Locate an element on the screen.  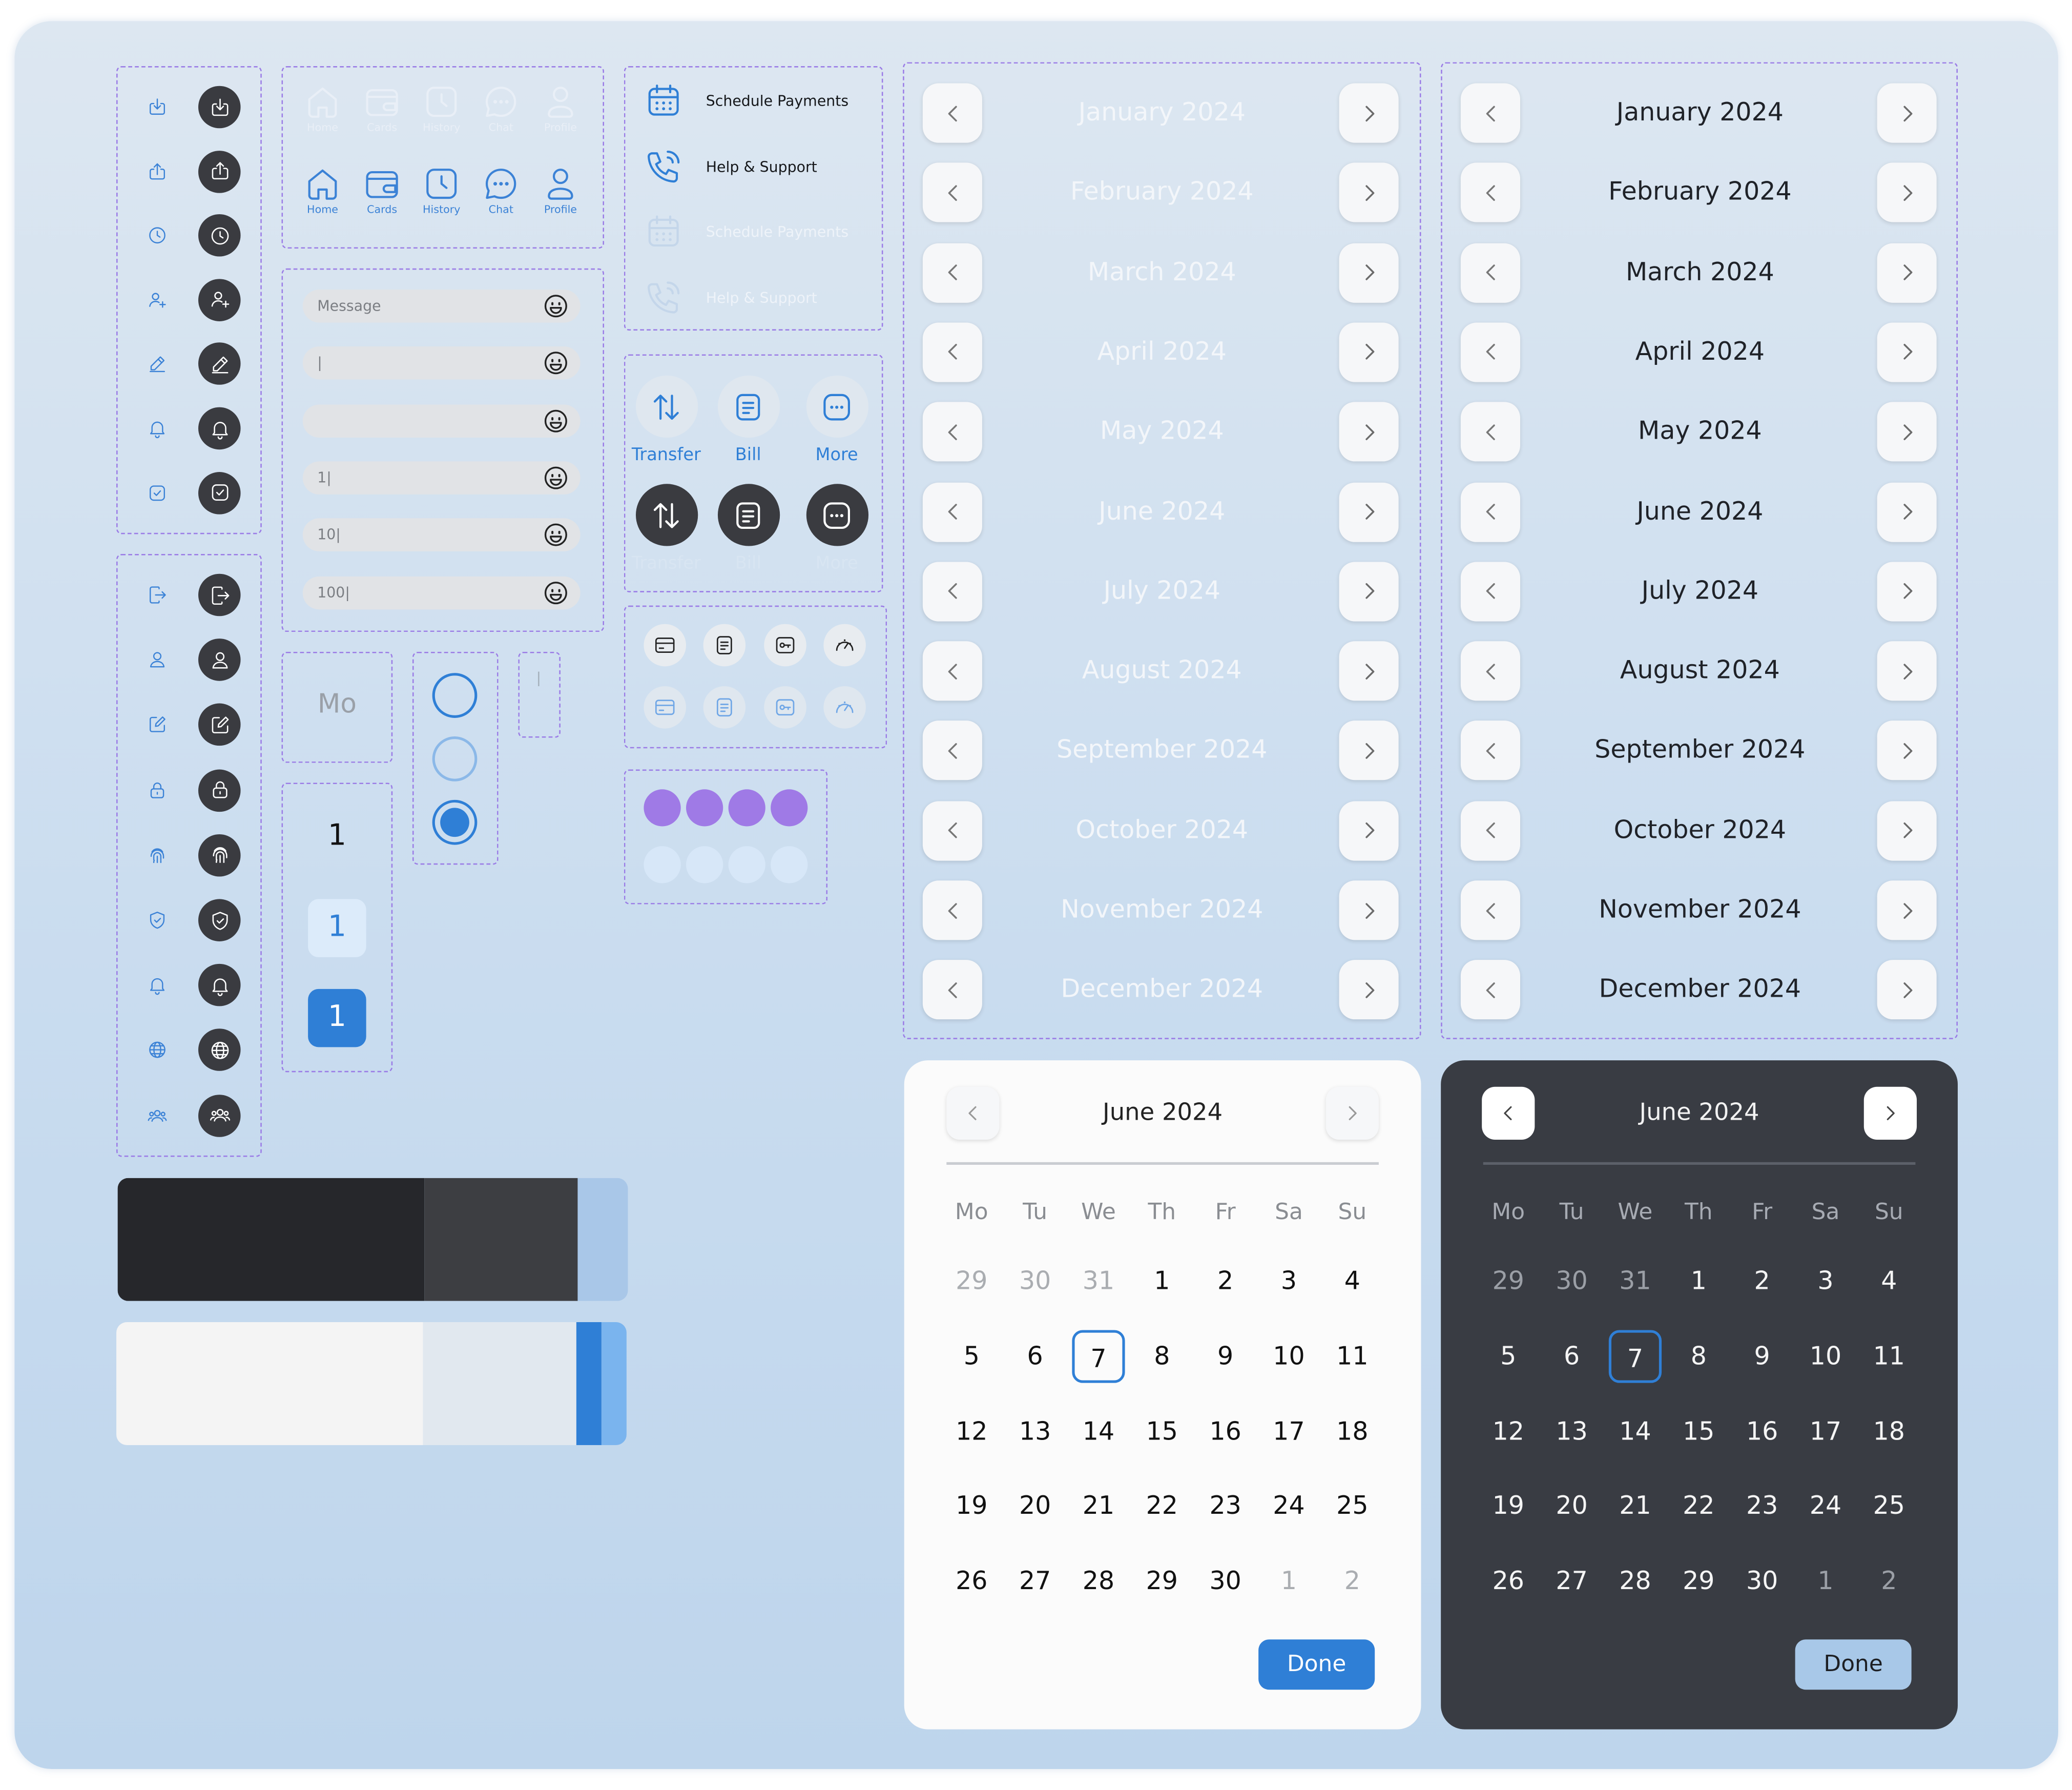
key-chip is located at coordinates (785, 645).